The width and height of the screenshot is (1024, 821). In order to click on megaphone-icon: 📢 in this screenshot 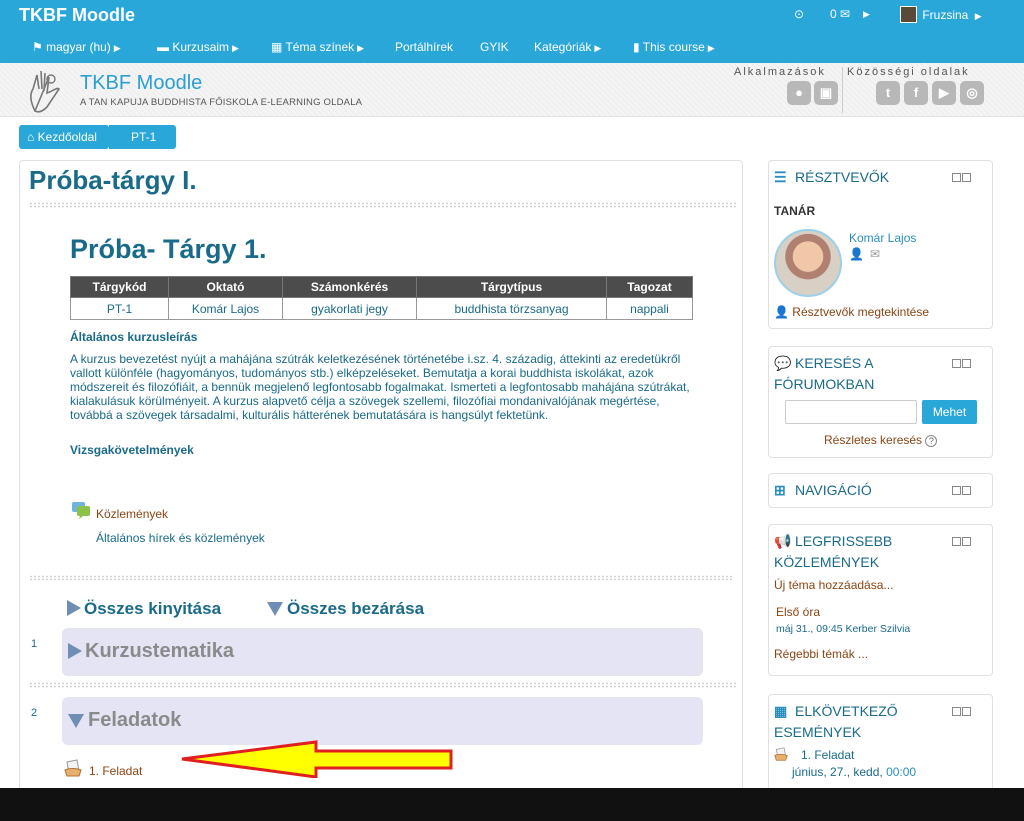, I will do `click(783, 541)`.